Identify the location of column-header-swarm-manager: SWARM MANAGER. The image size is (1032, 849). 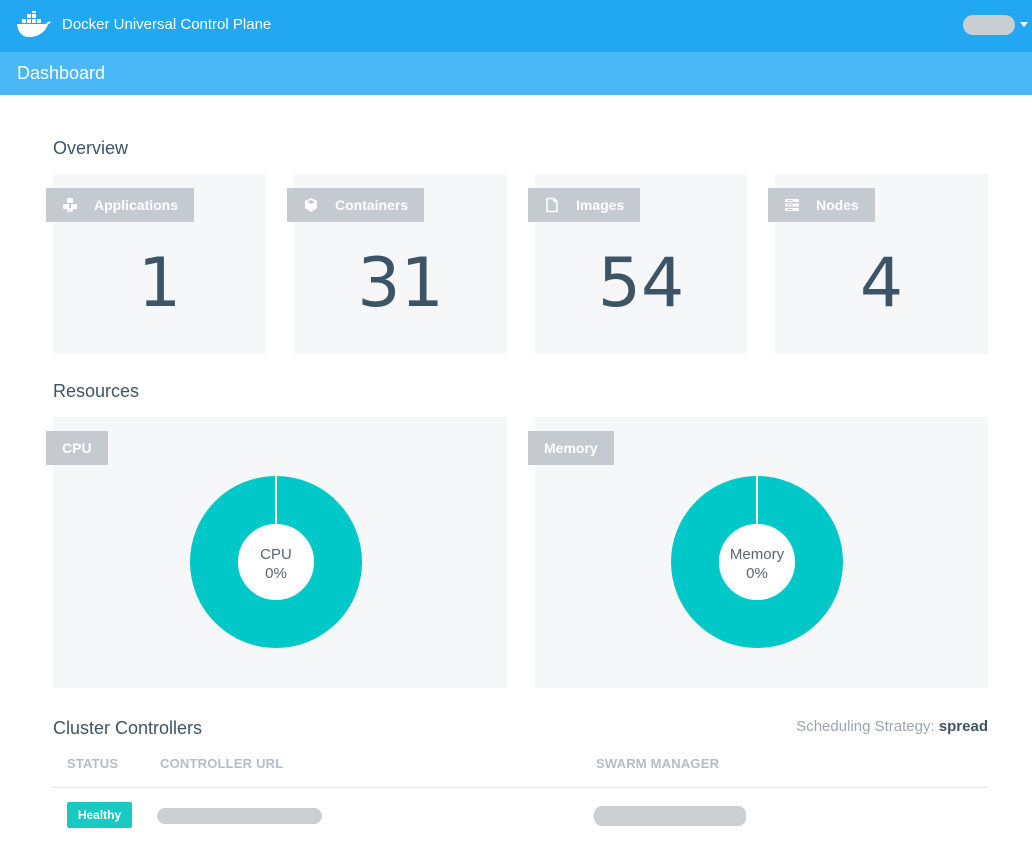
(657, 763).